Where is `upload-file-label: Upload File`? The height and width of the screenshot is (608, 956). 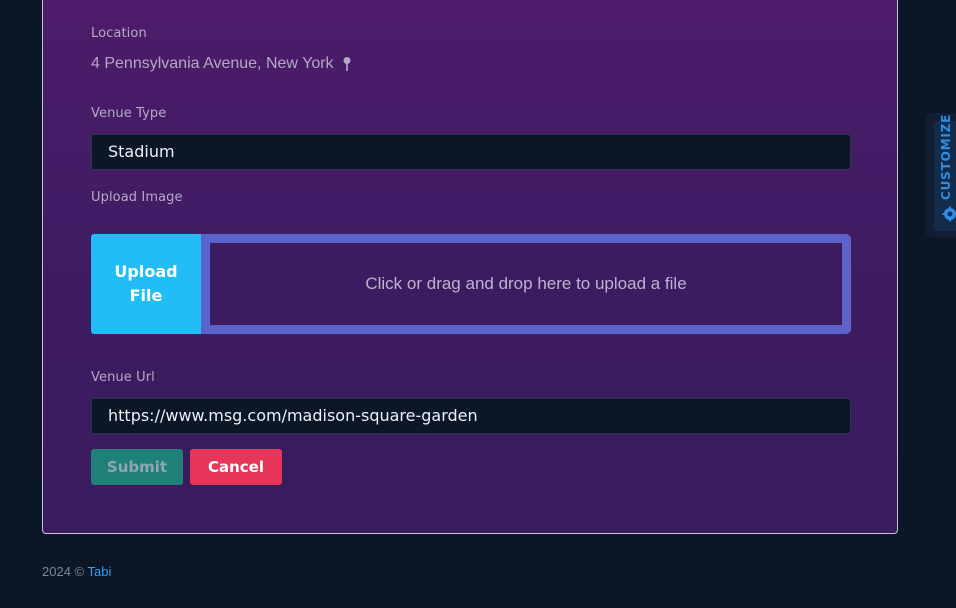 upload-file-label: Upload File is located at coordinates (146, 283).